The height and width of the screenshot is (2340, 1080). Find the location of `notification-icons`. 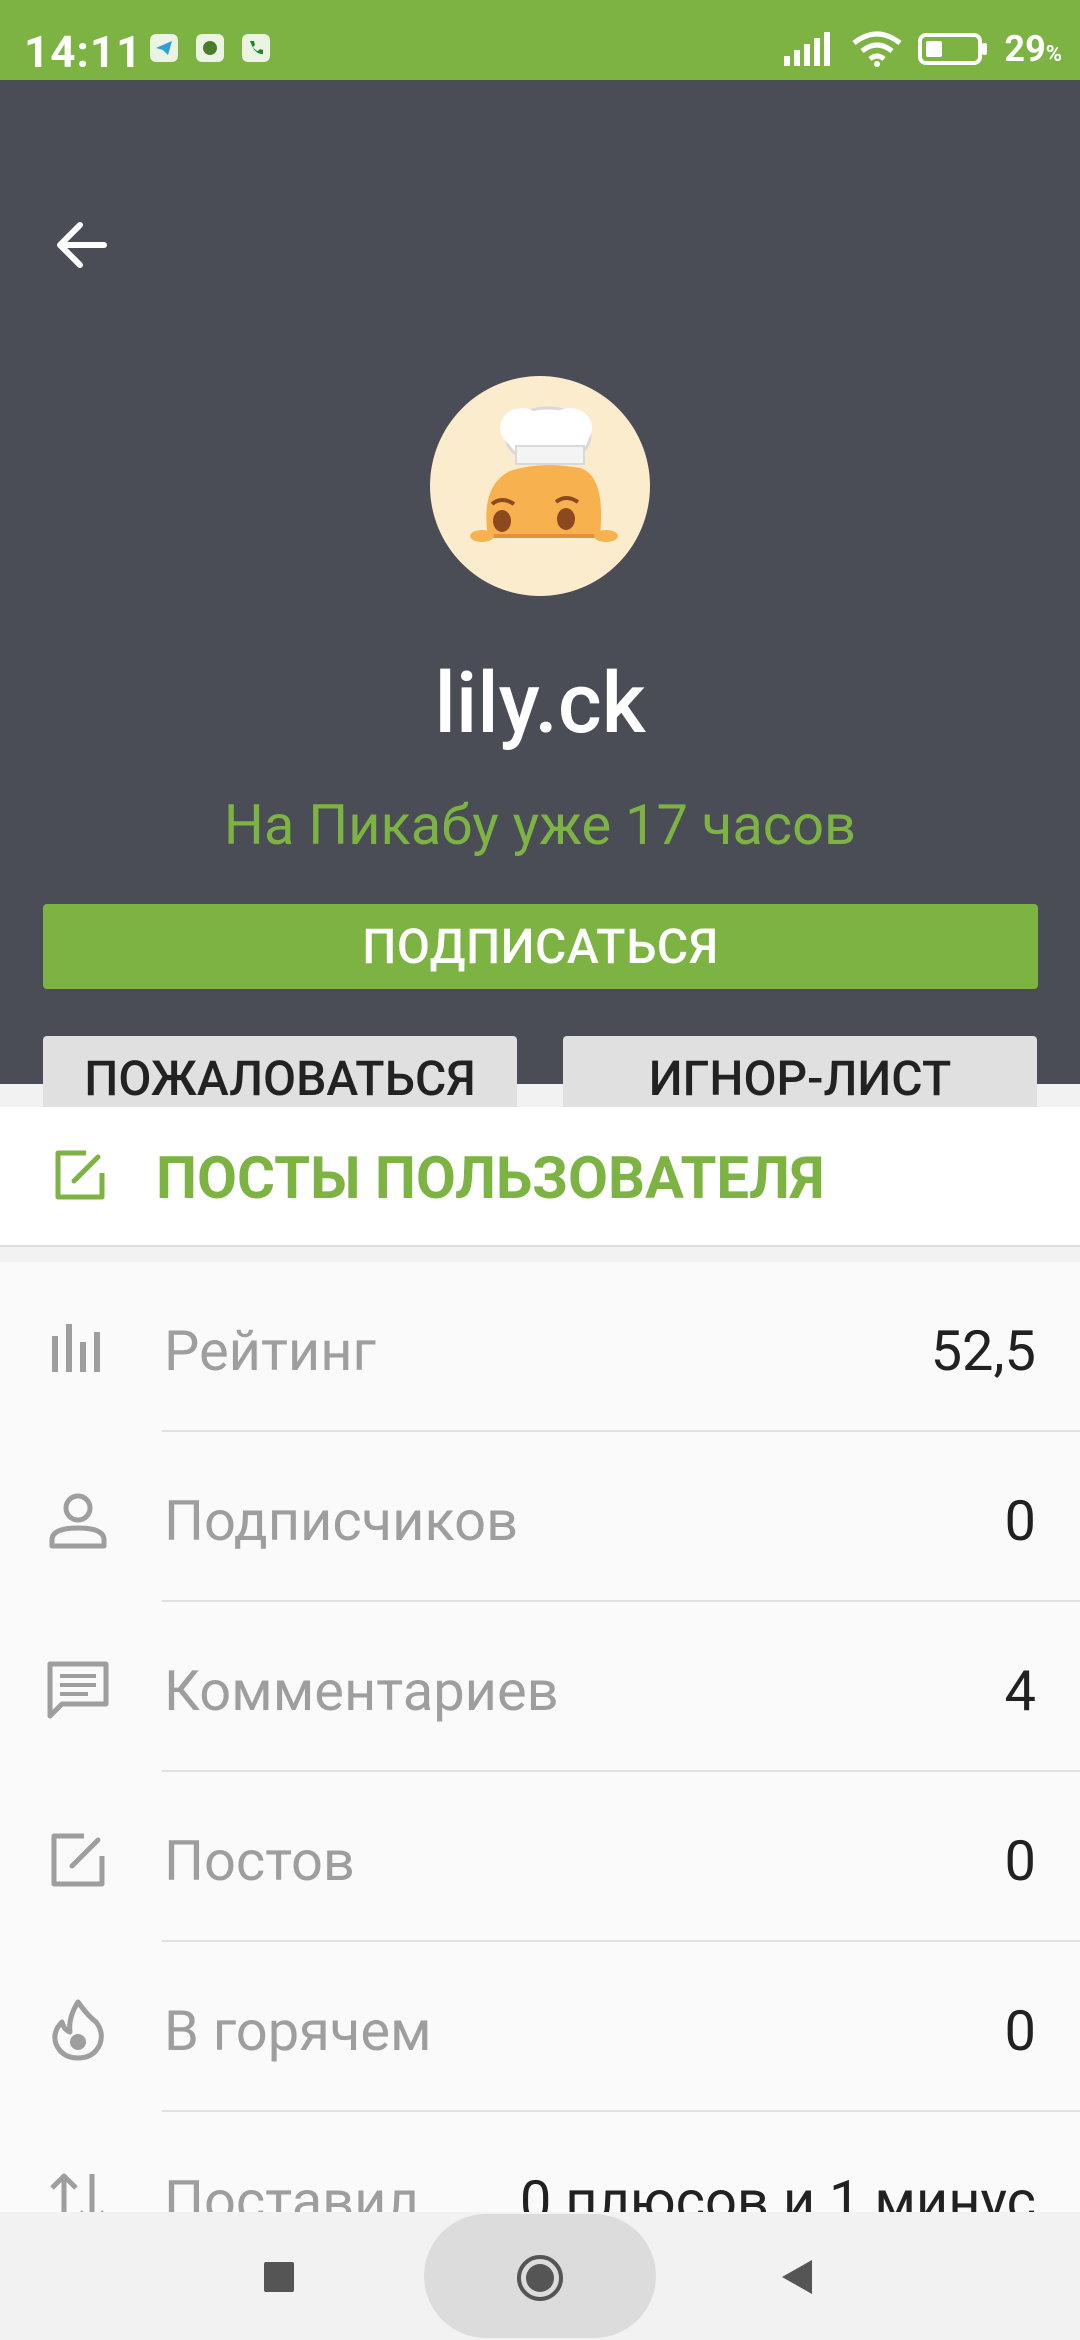

notification-icons is located at coordinates (210, 48).